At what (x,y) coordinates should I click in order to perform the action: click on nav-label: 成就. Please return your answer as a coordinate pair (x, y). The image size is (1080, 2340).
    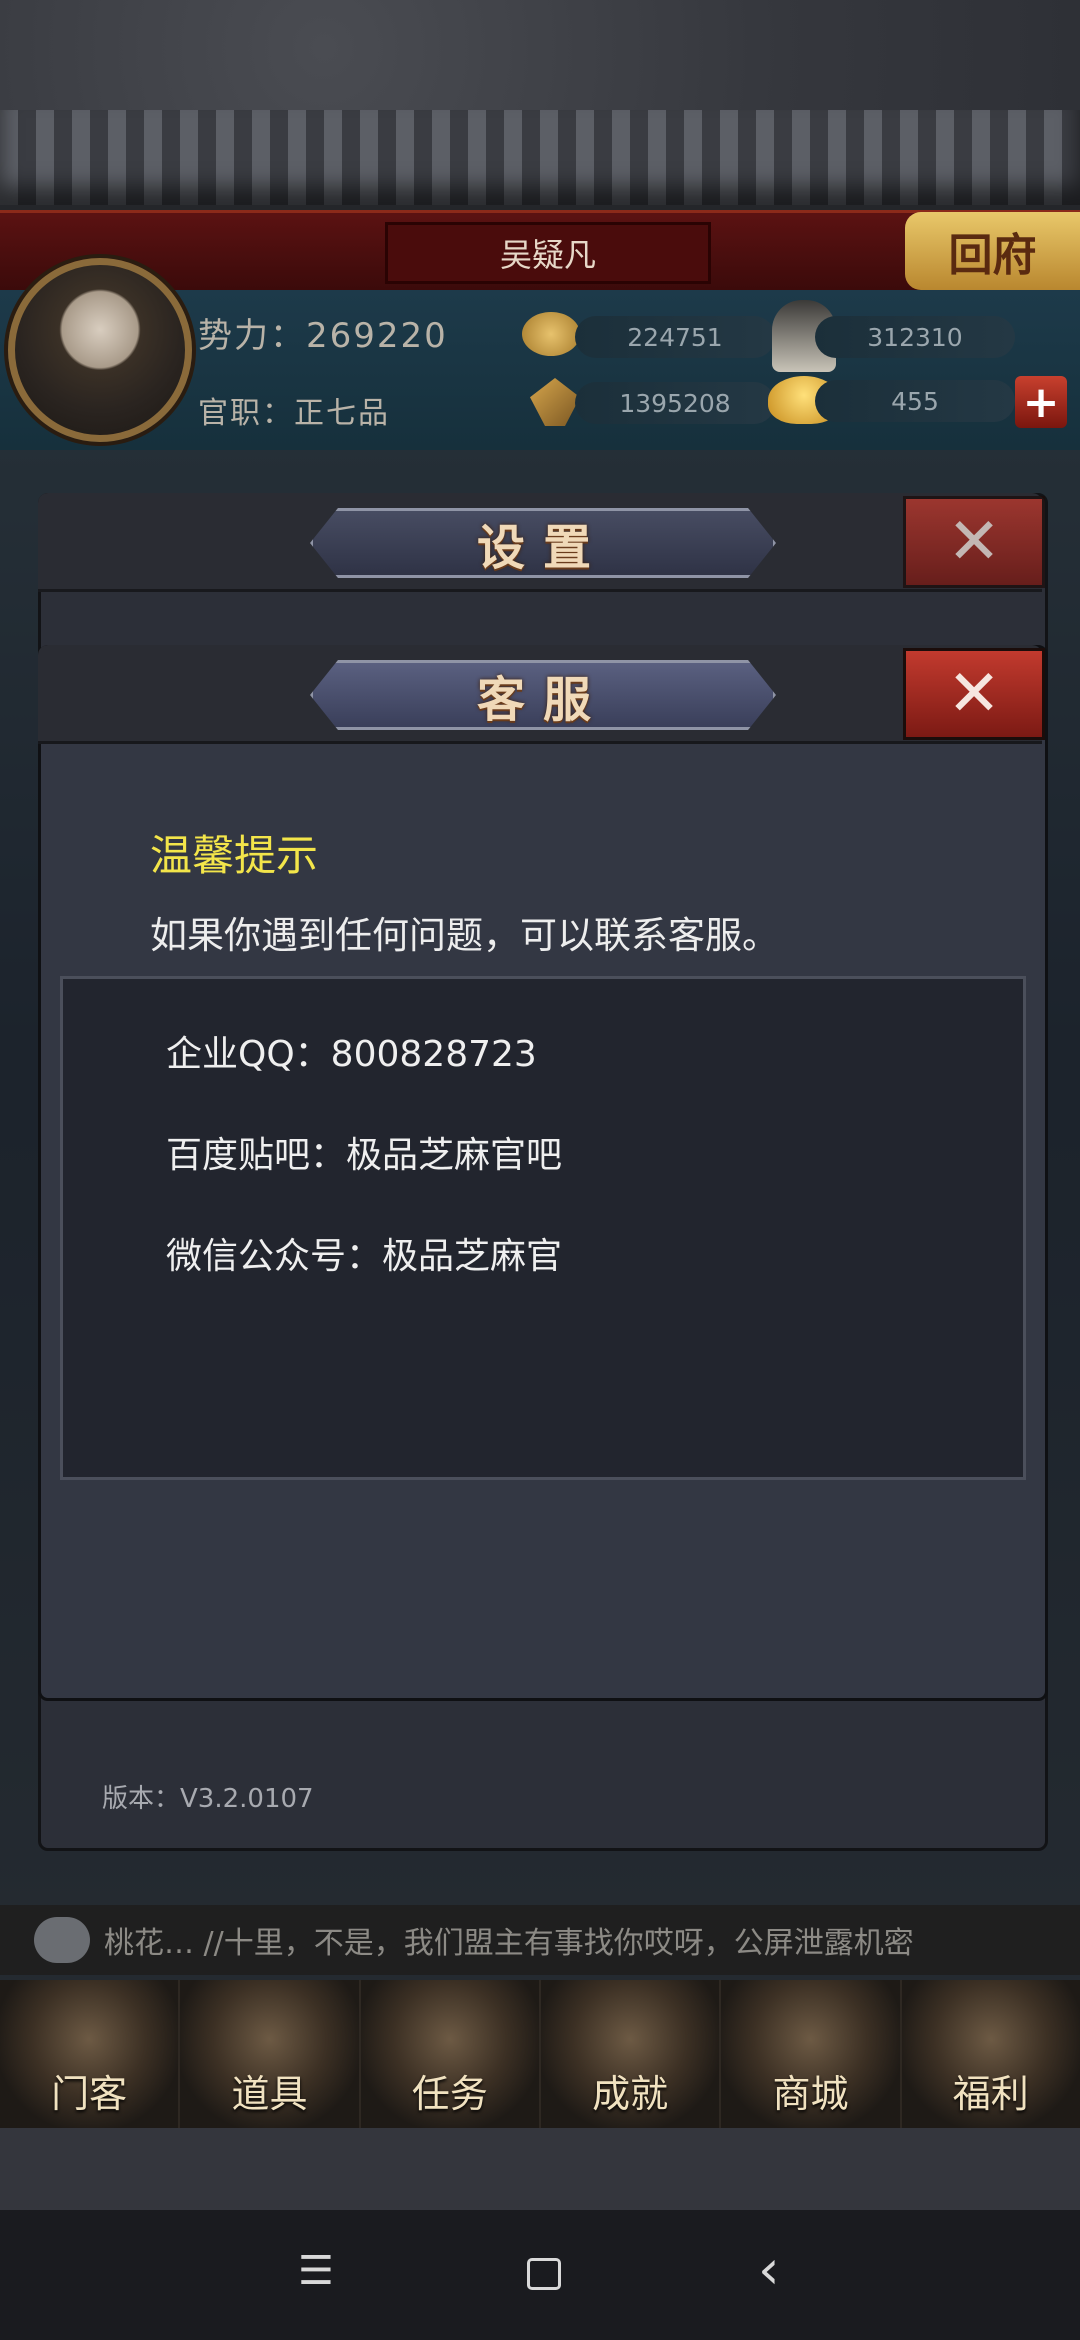
    Looking at the image, I should click on (630, 2094).